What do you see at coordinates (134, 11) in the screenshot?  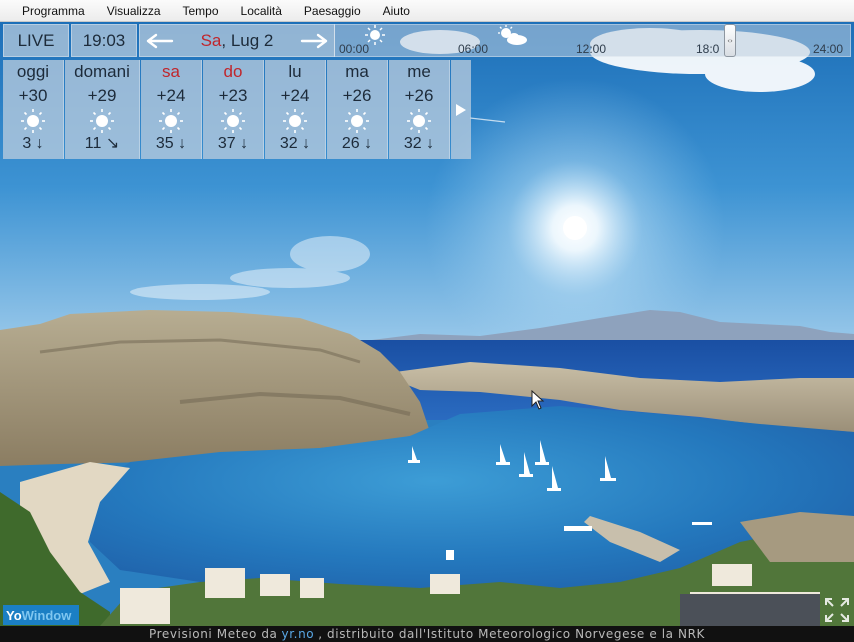 I see `menu-visualizza: Visualizza` at bounding box center [134, 11].